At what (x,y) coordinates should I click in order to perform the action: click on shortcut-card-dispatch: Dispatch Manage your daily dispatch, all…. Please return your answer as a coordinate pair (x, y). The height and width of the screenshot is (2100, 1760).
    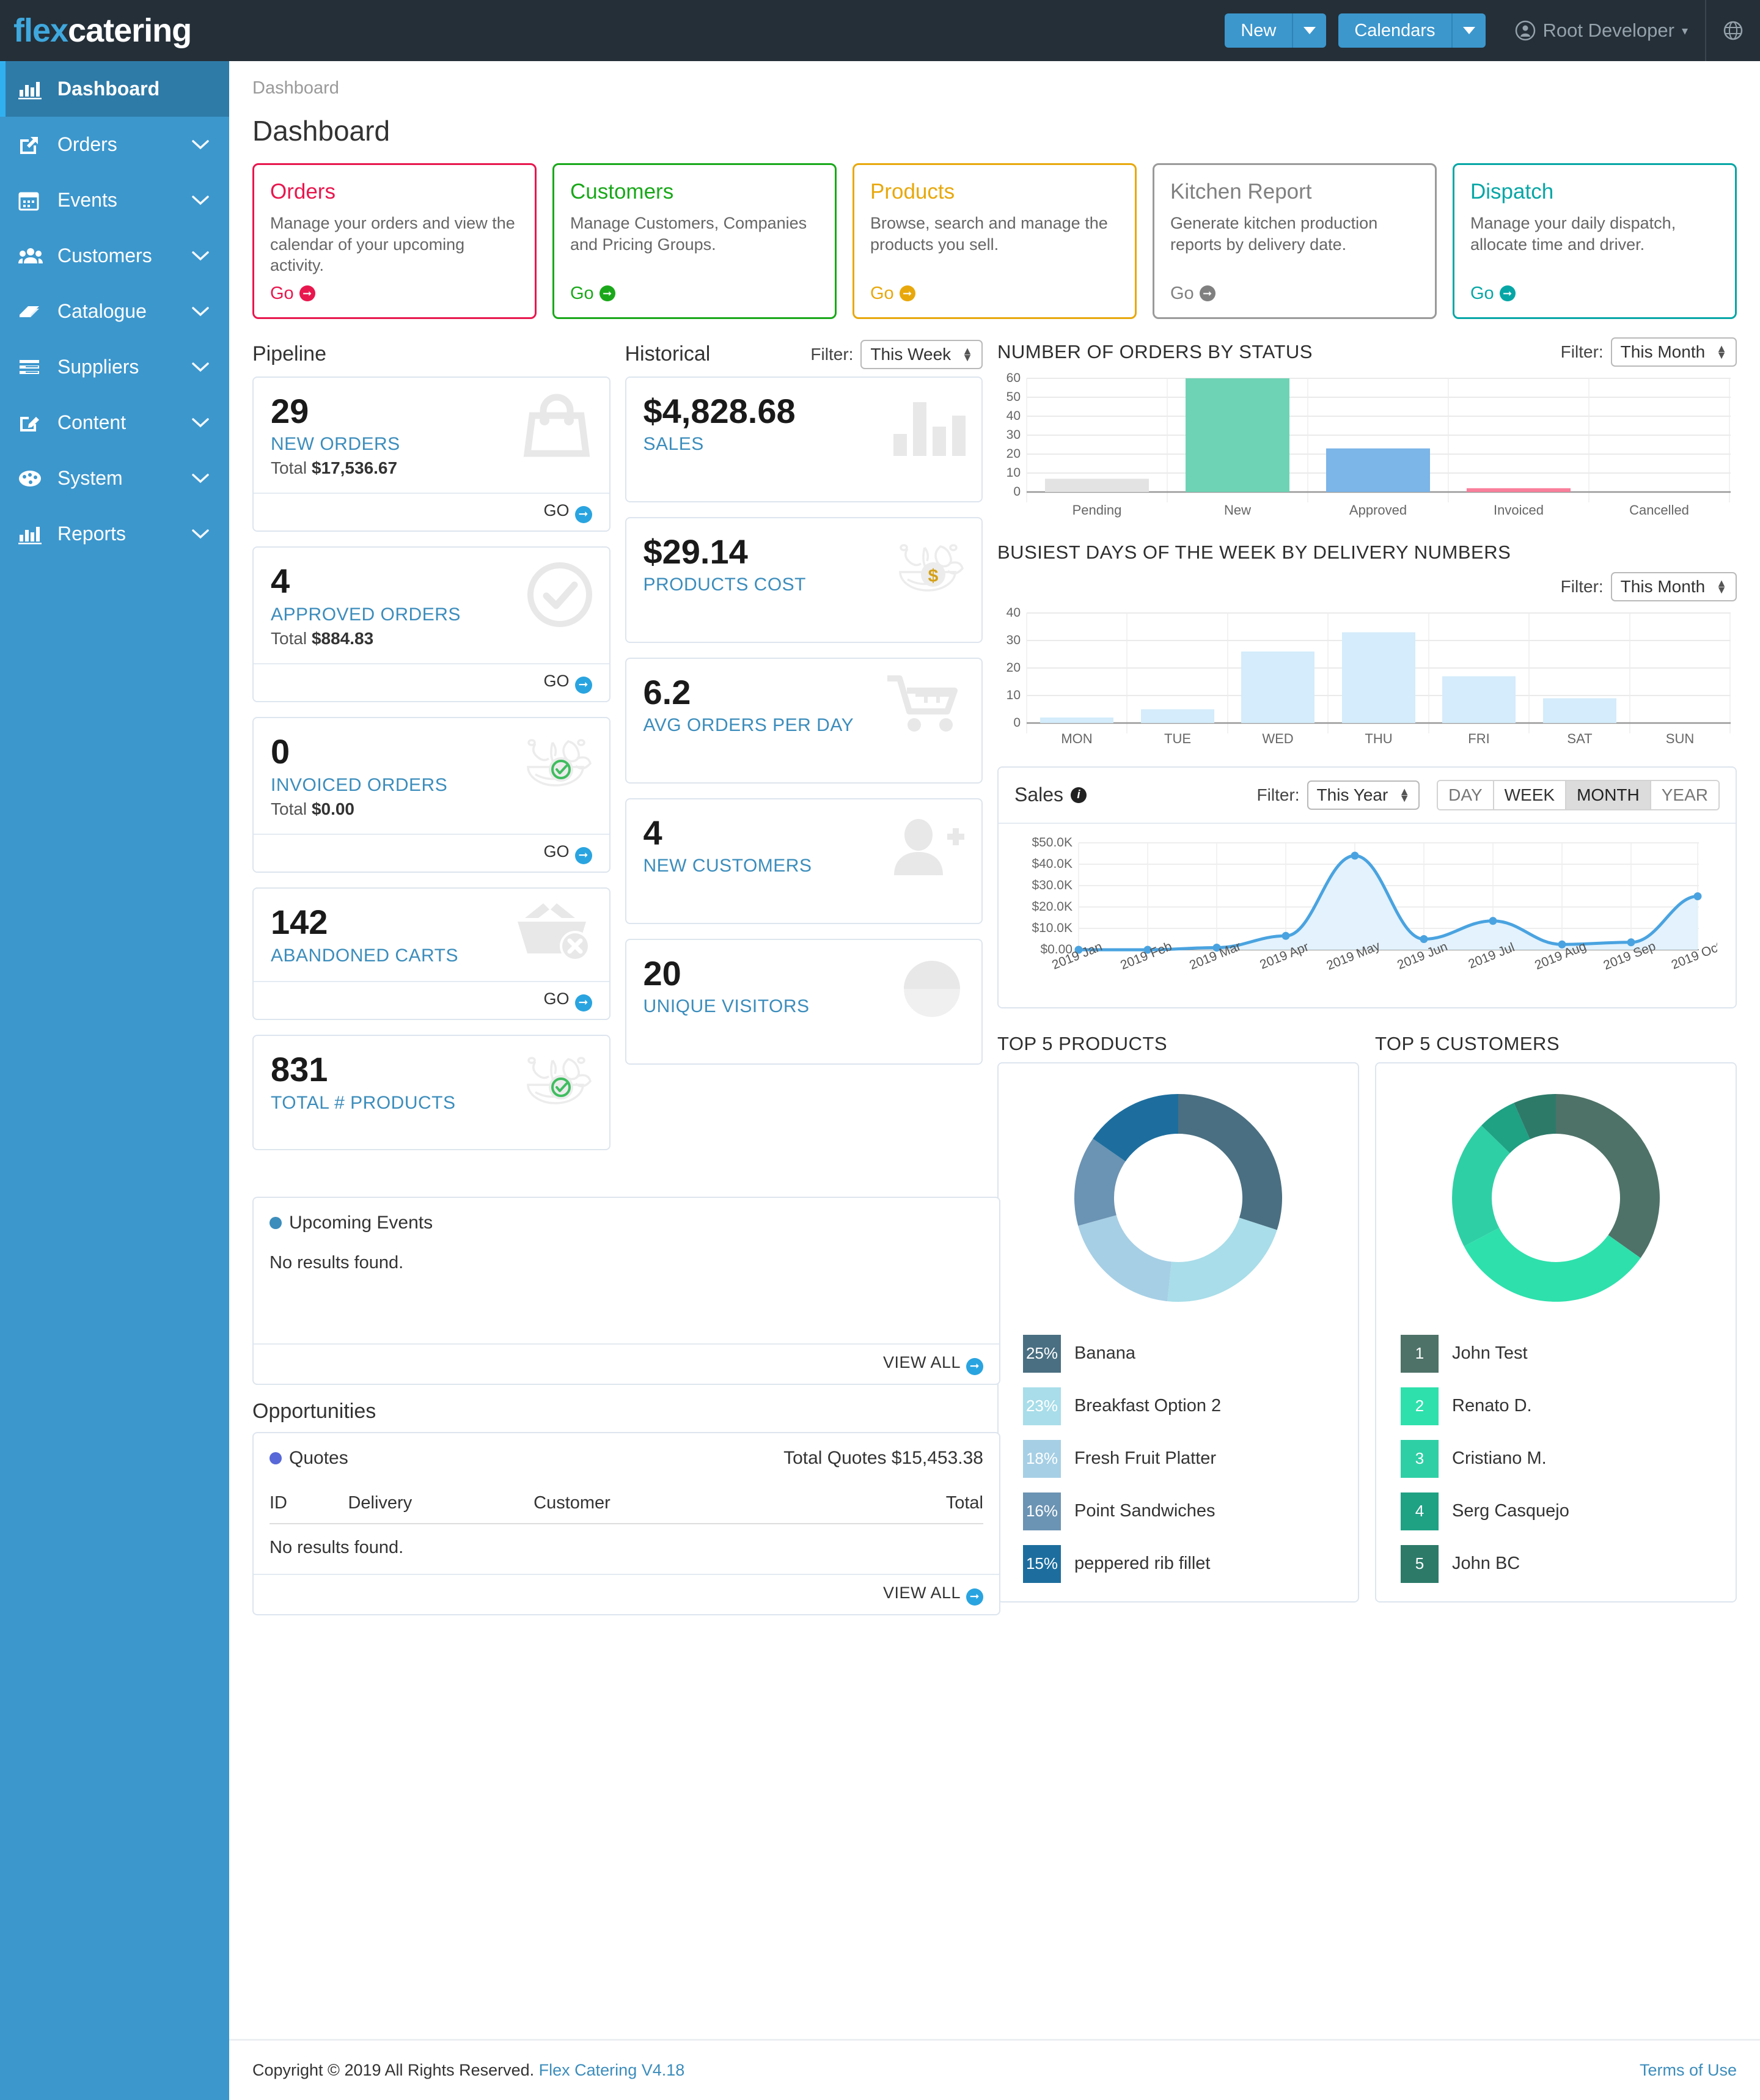
    Looking at the image, I should click on (1595, 241).